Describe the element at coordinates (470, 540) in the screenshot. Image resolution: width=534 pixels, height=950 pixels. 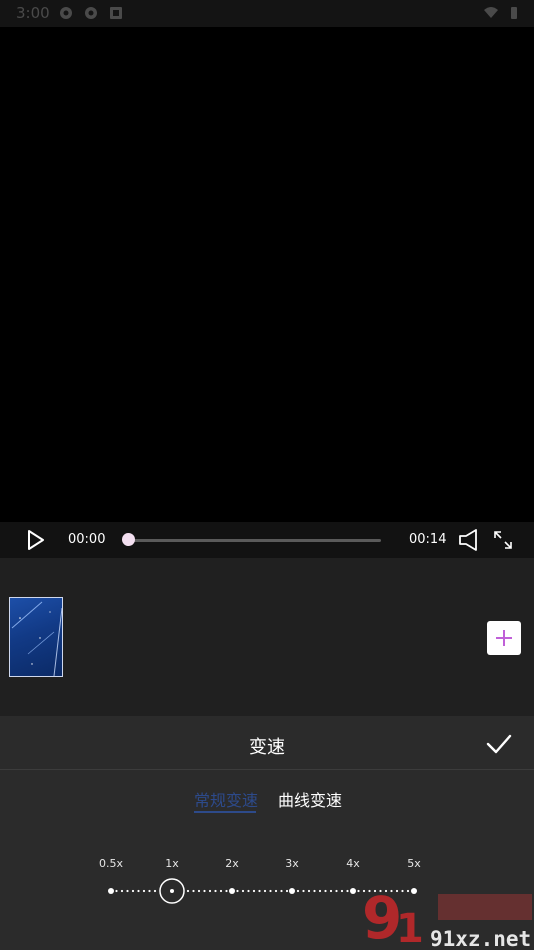
I see `volume-icon` at that location.